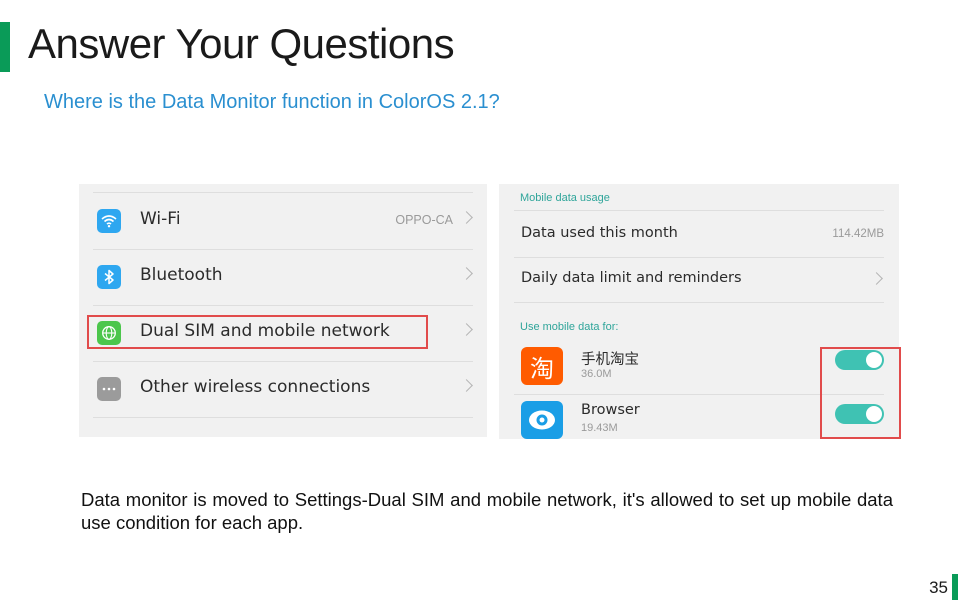  I want to click on app-size: 19.43M, so click(599, 428).